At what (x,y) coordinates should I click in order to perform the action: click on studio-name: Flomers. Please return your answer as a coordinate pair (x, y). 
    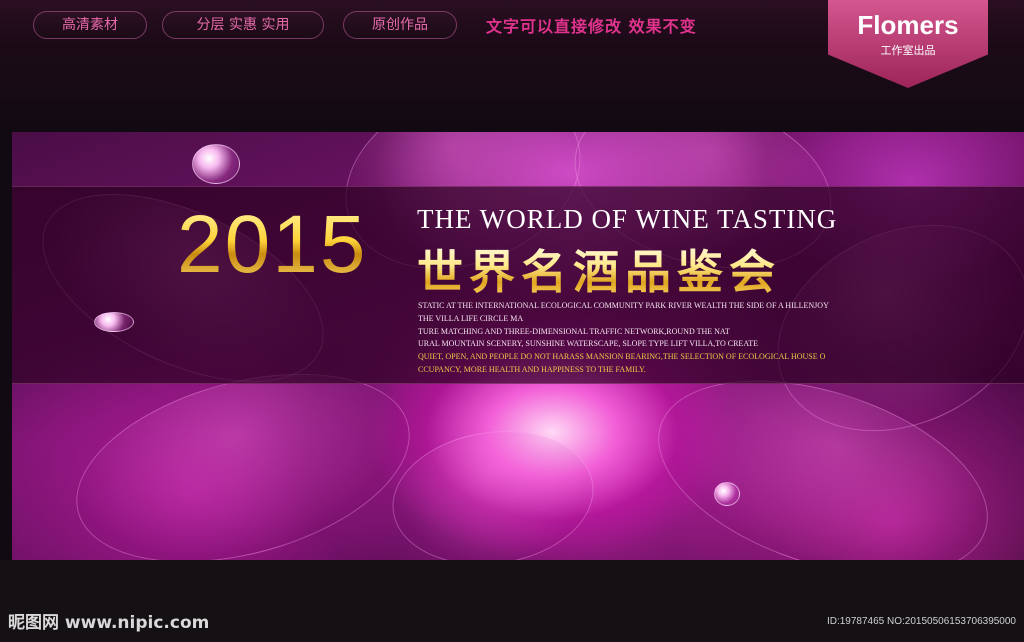
    Looking at the image, I should click on (908, 25).